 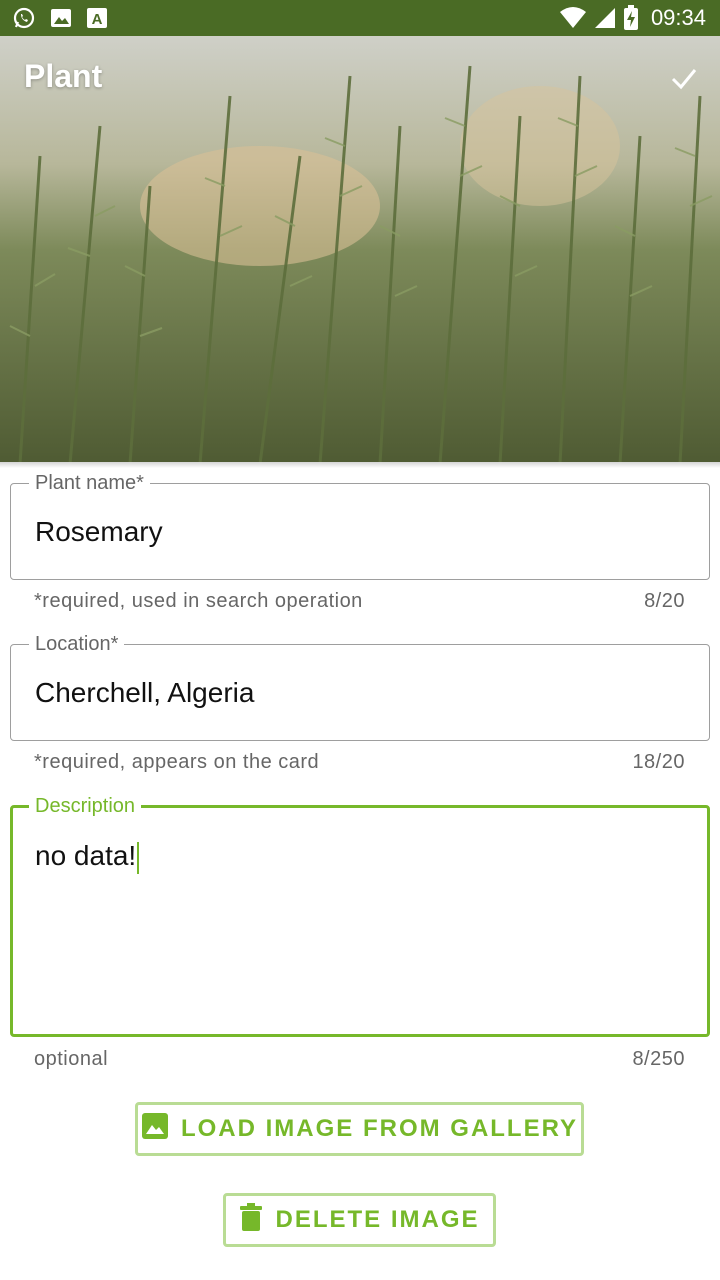 What do you see at coordinates (24, 18) in the screenshot?
I see `whatsapp-icon` at bounding box center [24, 18].